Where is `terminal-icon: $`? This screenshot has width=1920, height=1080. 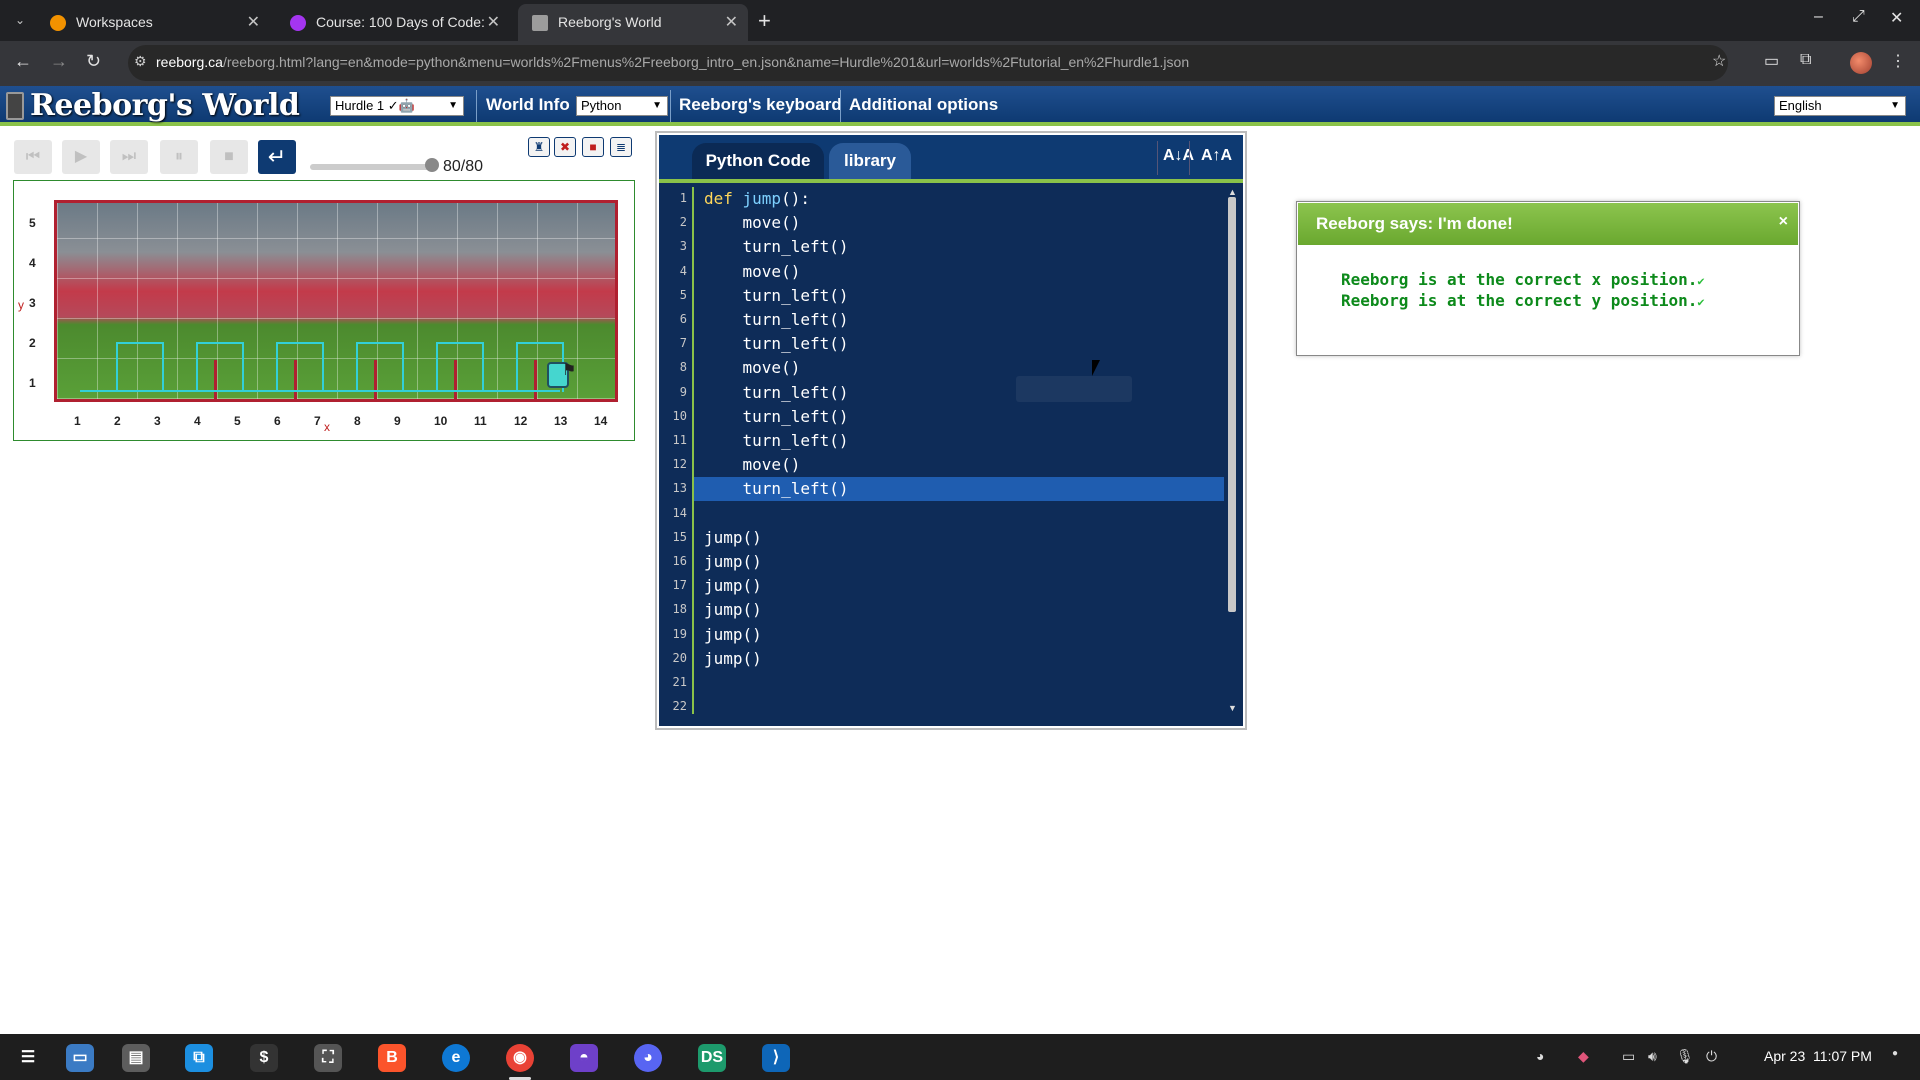 terminal-icon: $ is located at coordinates (264, 1058).